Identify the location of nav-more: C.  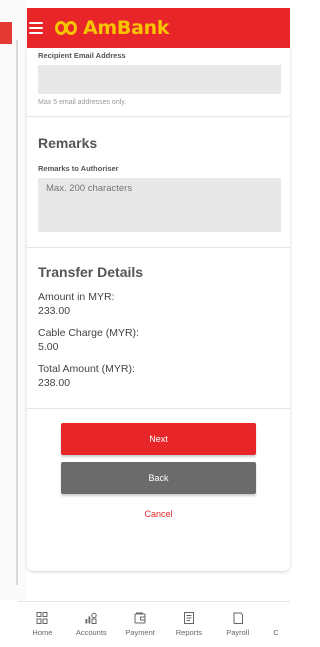
(276, 621).